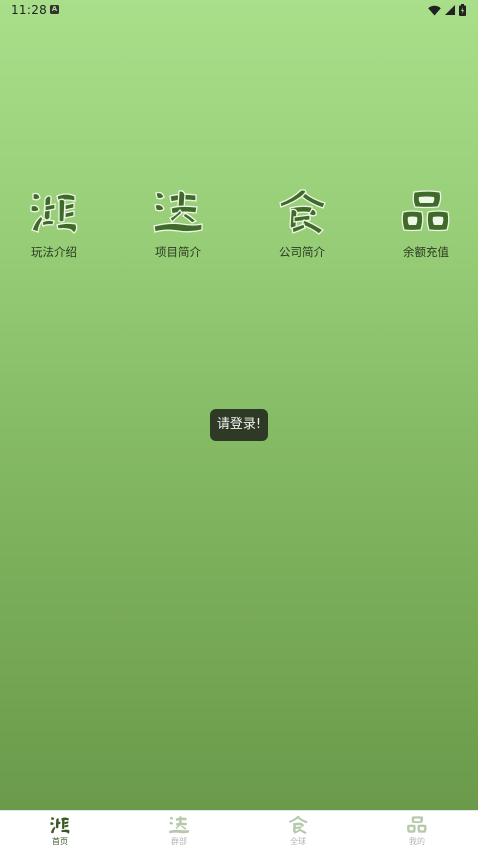  What do you see at coordinates (239, 425) in the screenshot?
I see `login-toast: 请登录!` at bounding box center [239, 425].